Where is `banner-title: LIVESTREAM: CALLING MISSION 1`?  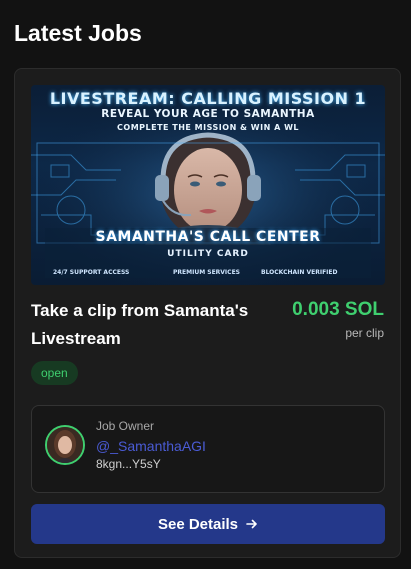
banner-title: LIVESTREAM: CALLING MISSION 1 is located at coordinates (208, 98).